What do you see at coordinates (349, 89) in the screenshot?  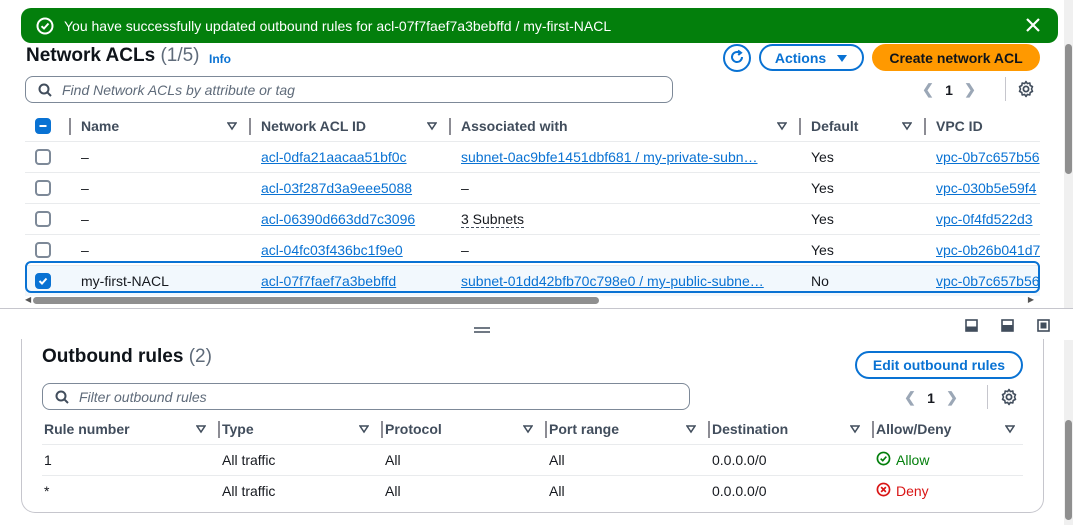 I see `acl-search-input: Find Network ACLs by attribute or tag` at bounding box center [349, 89].